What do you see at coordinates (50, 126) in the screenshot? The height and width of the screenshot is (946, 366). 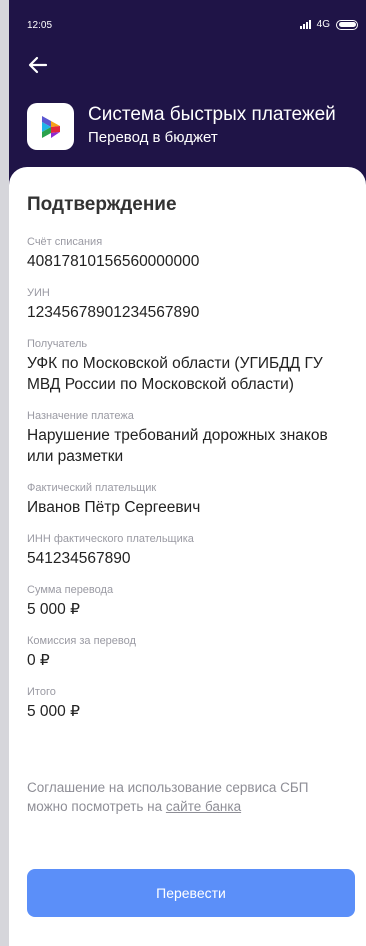 I see `sbp-logo-icon` at bounding box center [50, 126].